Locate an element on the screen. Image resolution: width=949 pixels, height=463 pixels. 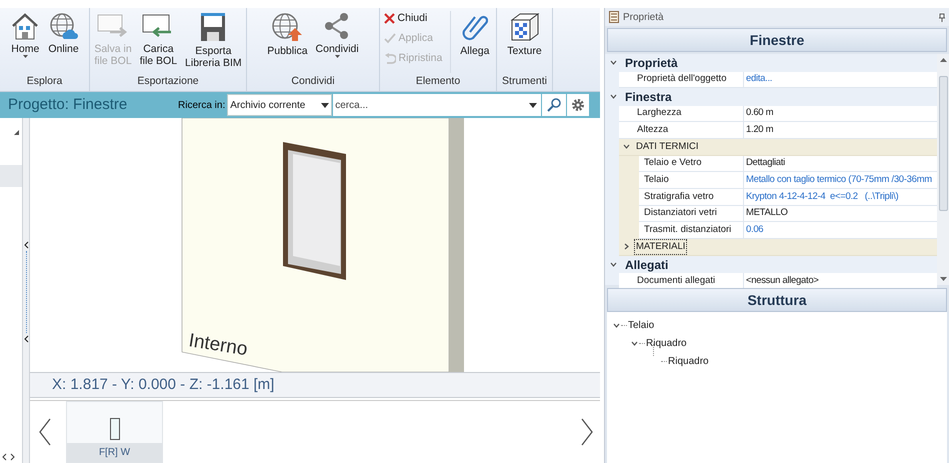
scrollbar is located at coordinates (943, 169).